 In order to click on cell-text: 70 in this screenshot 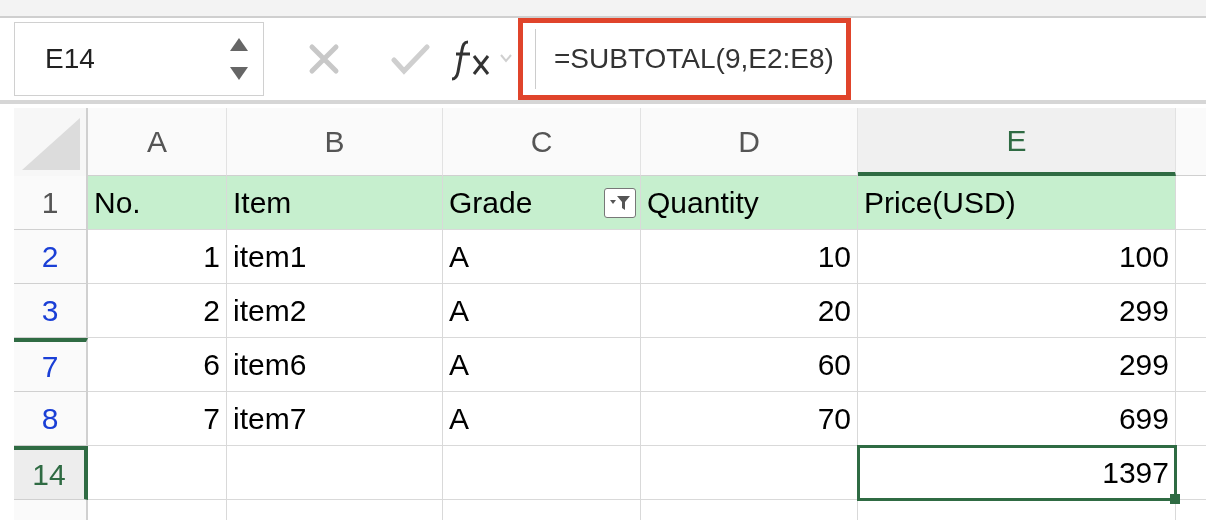, I will do `click(834, 419)`.